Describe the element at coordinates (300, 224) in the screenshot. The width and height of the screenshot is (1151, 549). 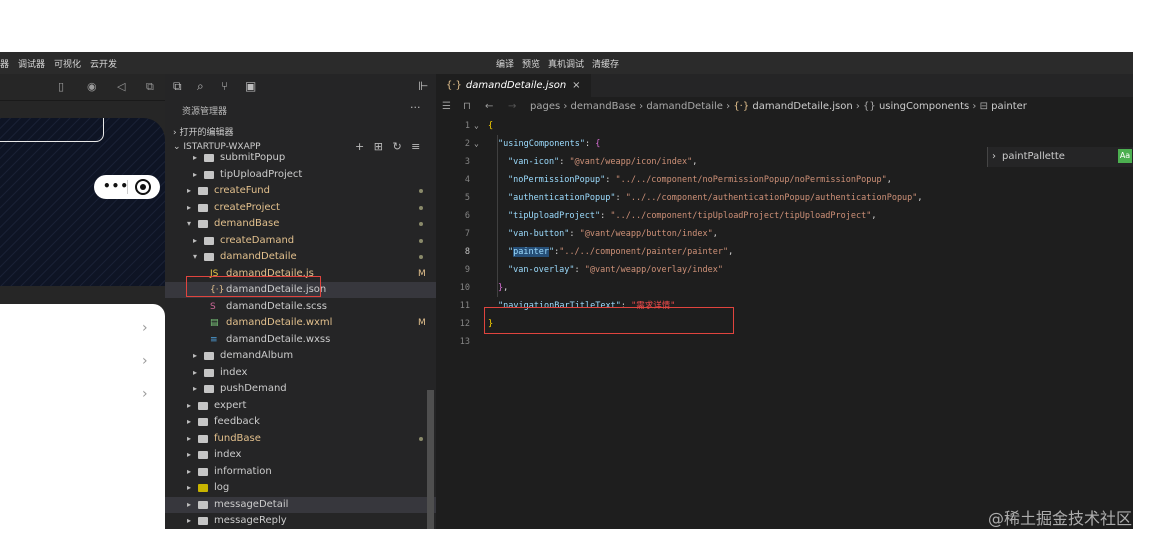
I see `tree-item: ▾ demandBase` at that location.